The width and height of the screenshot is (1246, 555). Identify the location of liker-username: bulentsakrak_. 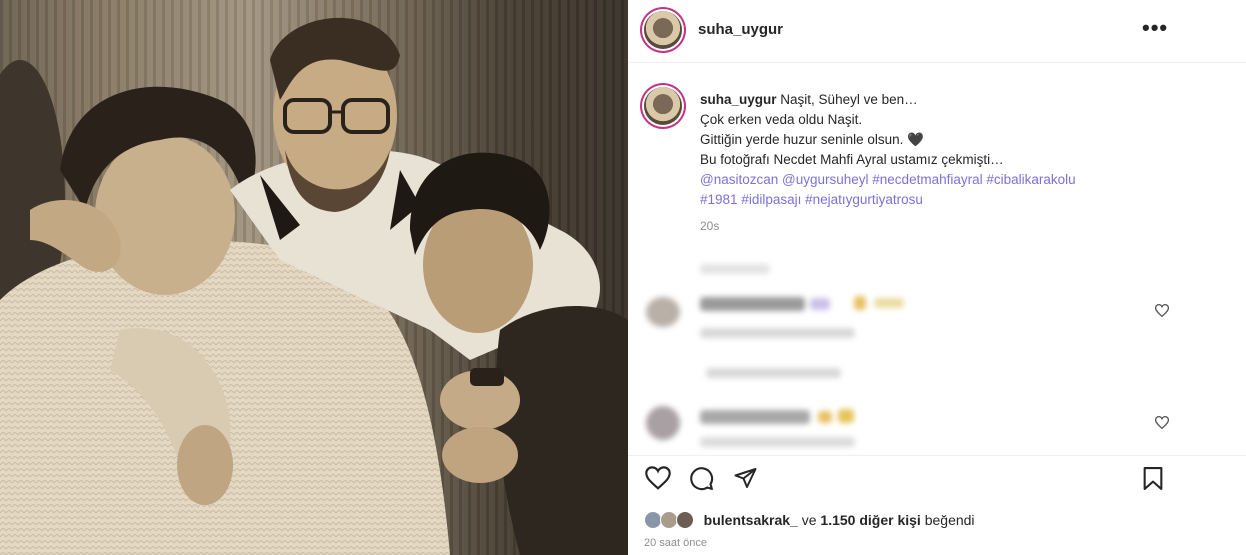
(751, 520).